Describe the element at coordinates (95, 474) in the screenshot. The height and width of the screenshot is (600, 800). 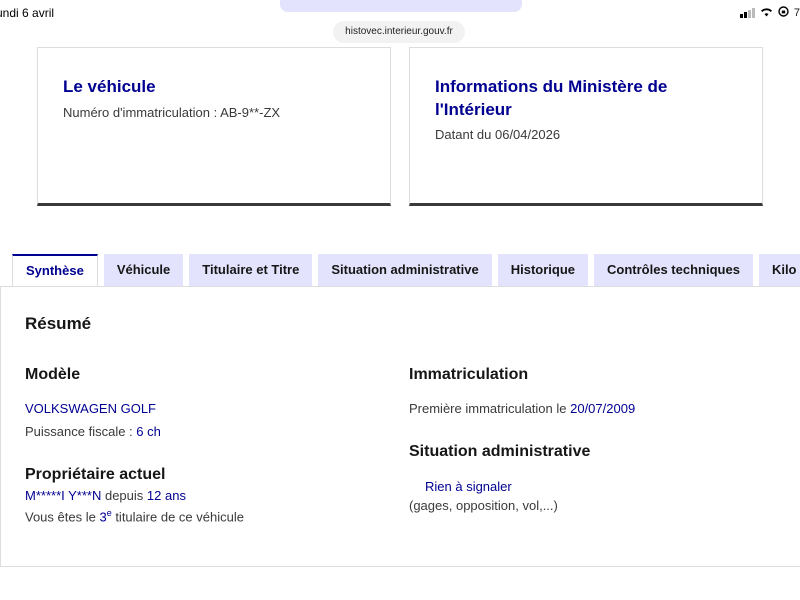
I see `owner-heading: Propriétaire actuel` at that location.